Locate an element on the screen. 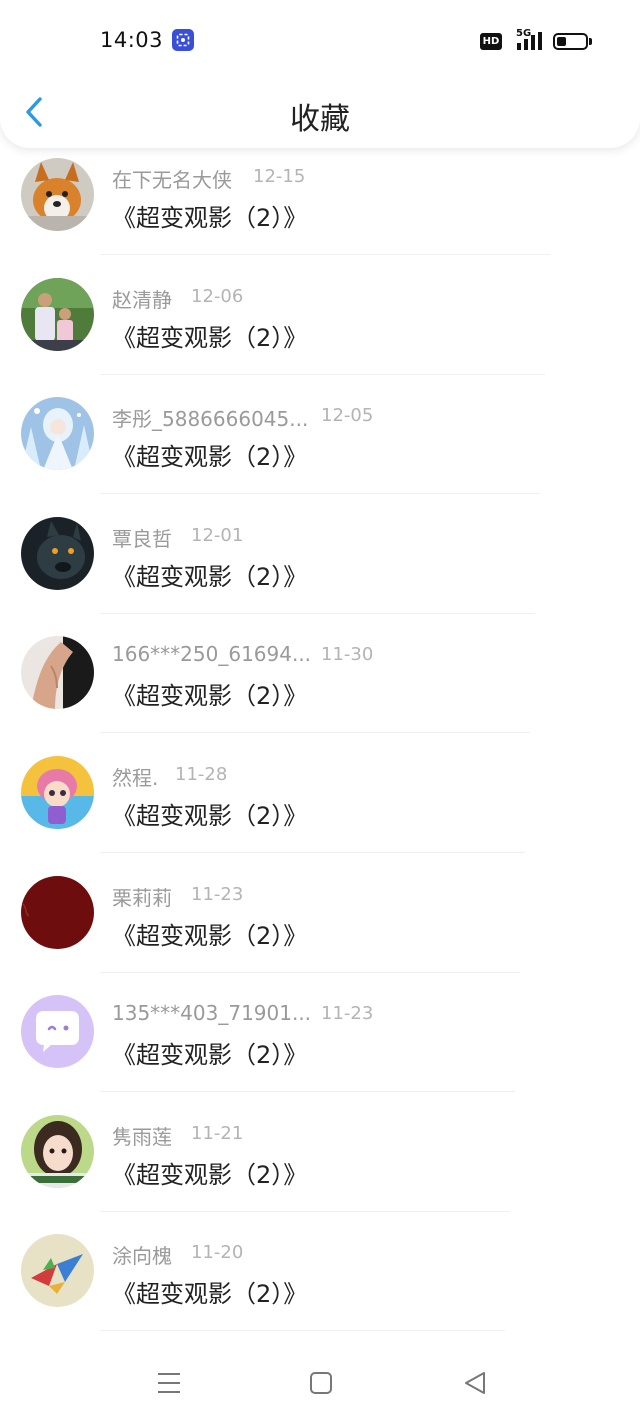 This screenshot has height=1422, width=640. cartoon-girl-avatar is located at coordinates (57, 792).